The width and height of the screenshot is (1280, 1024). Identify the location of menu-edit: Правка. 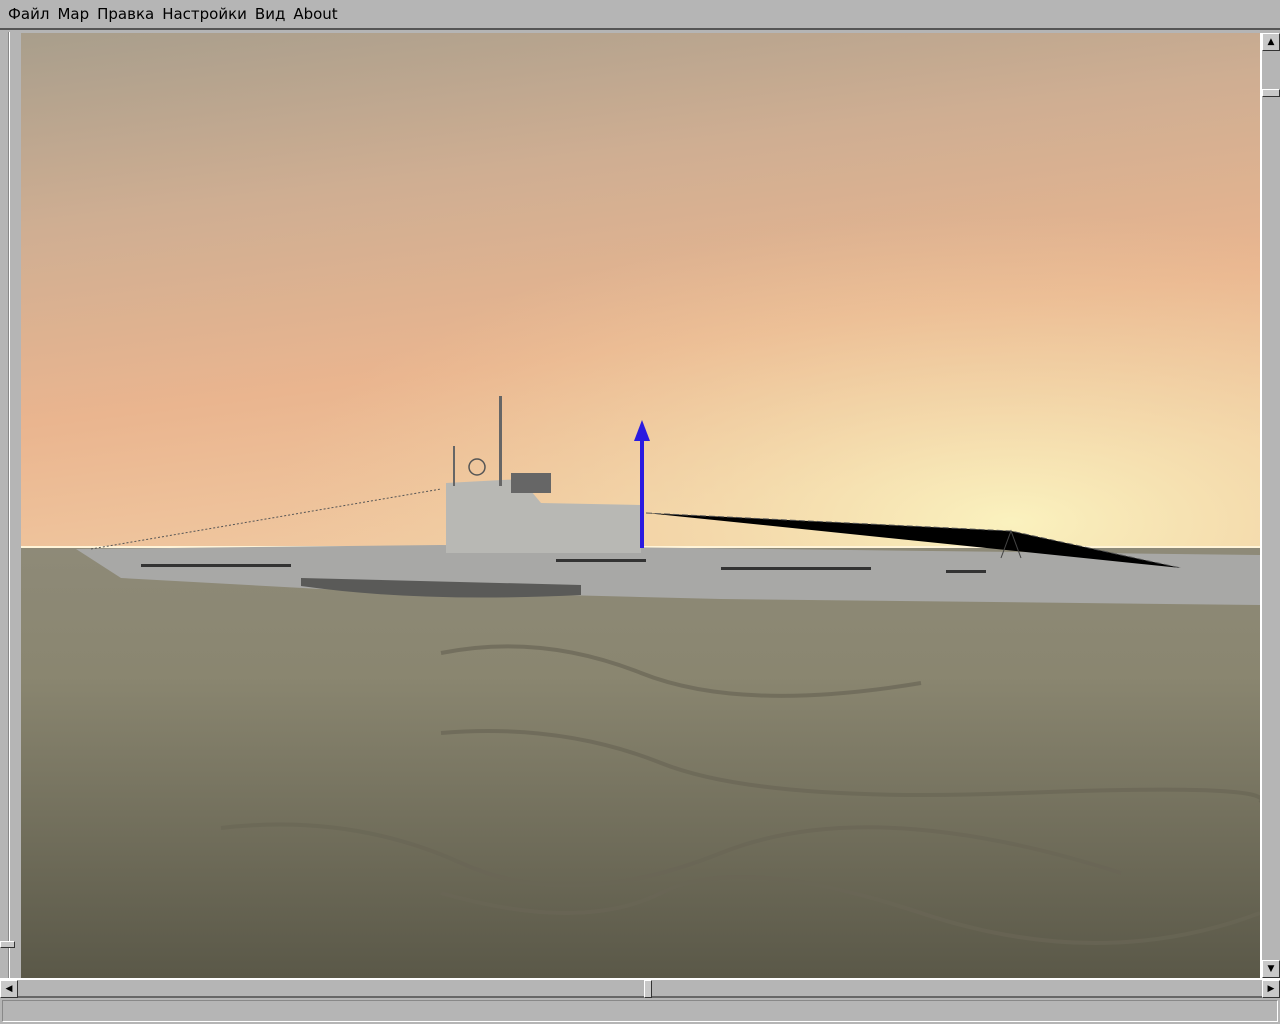
(125, 14).